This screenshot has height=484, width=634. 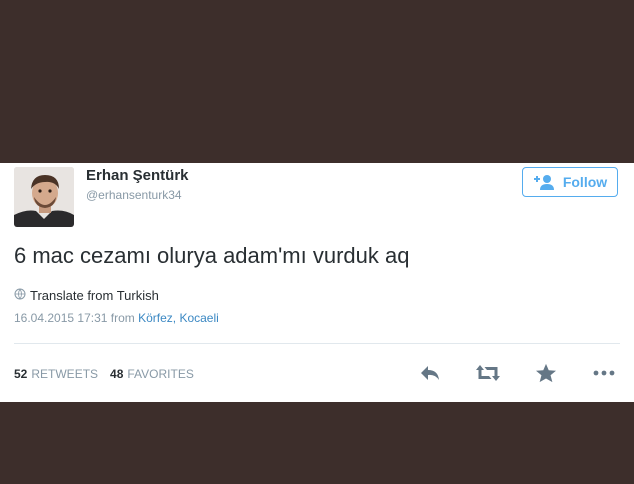 What do you see at coordinates (430, 373) in the screenshot?
I see `reply-icon` at bounding box center [430, 373].